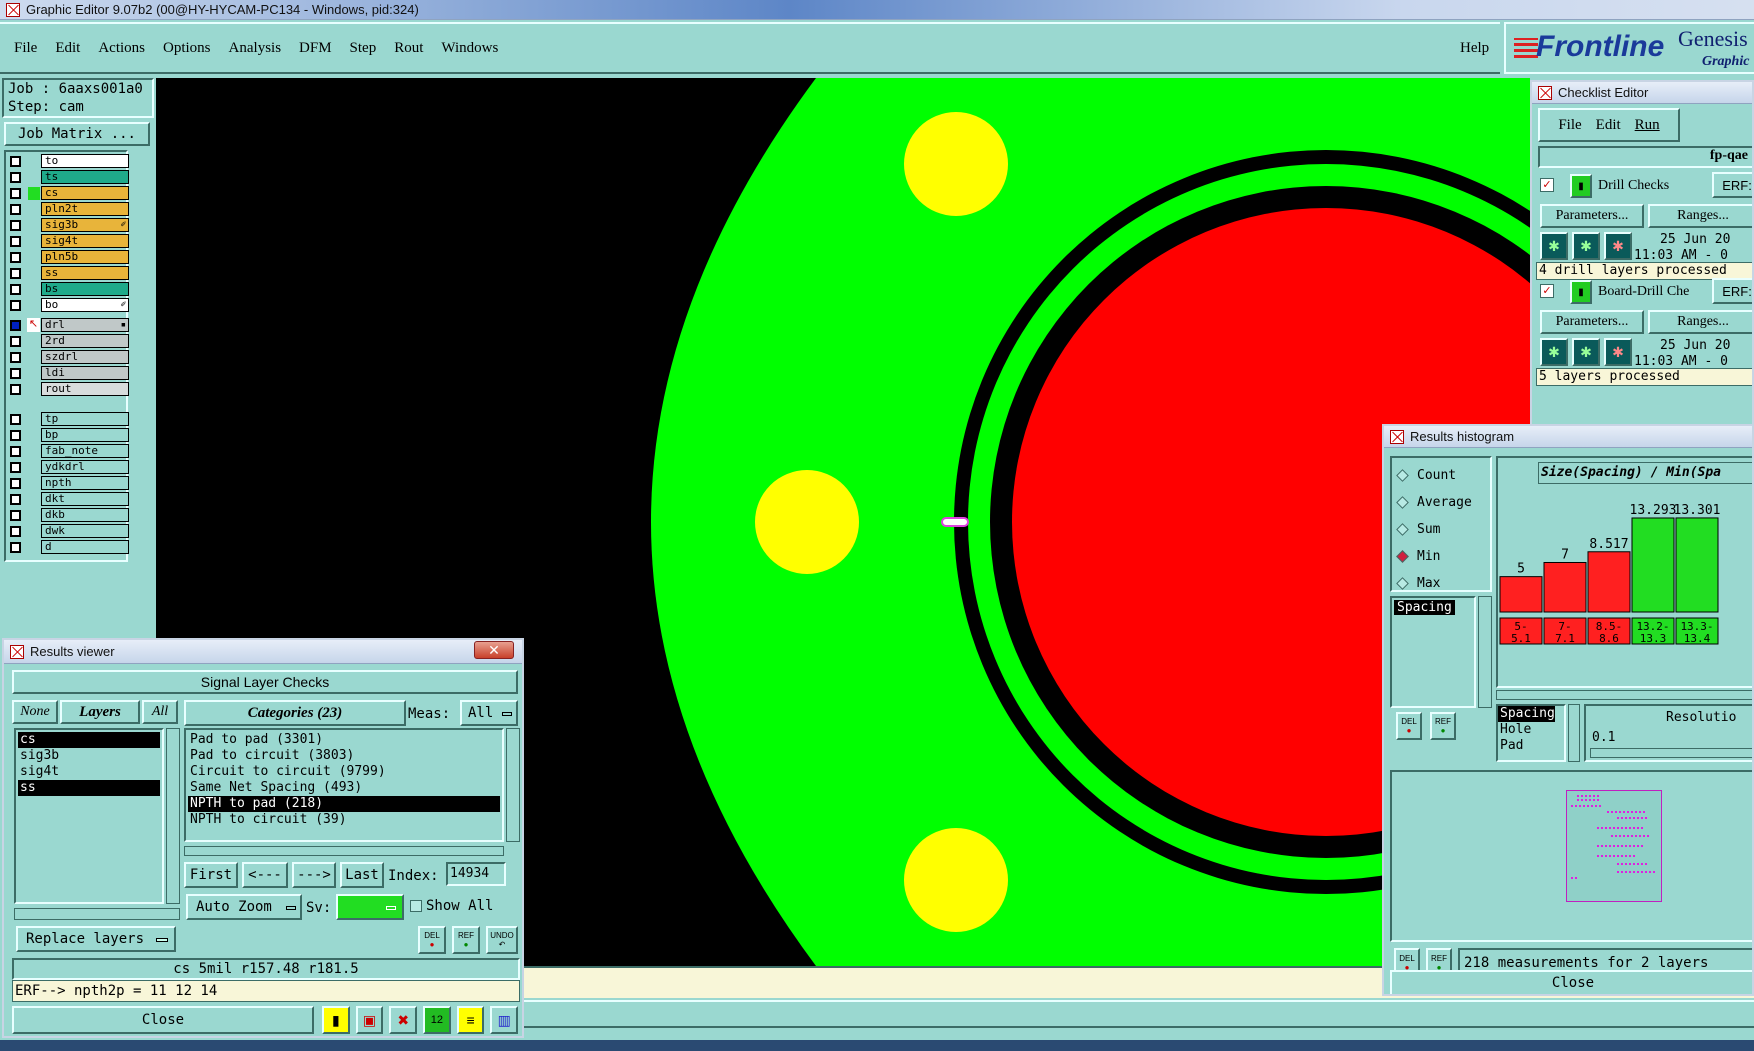 The width and height of the screenshot is (1754, 1051). Describe the element at coordinates (1409, 726) in the screenshot. I see `histogram-del-button: DEL ●` at that location.